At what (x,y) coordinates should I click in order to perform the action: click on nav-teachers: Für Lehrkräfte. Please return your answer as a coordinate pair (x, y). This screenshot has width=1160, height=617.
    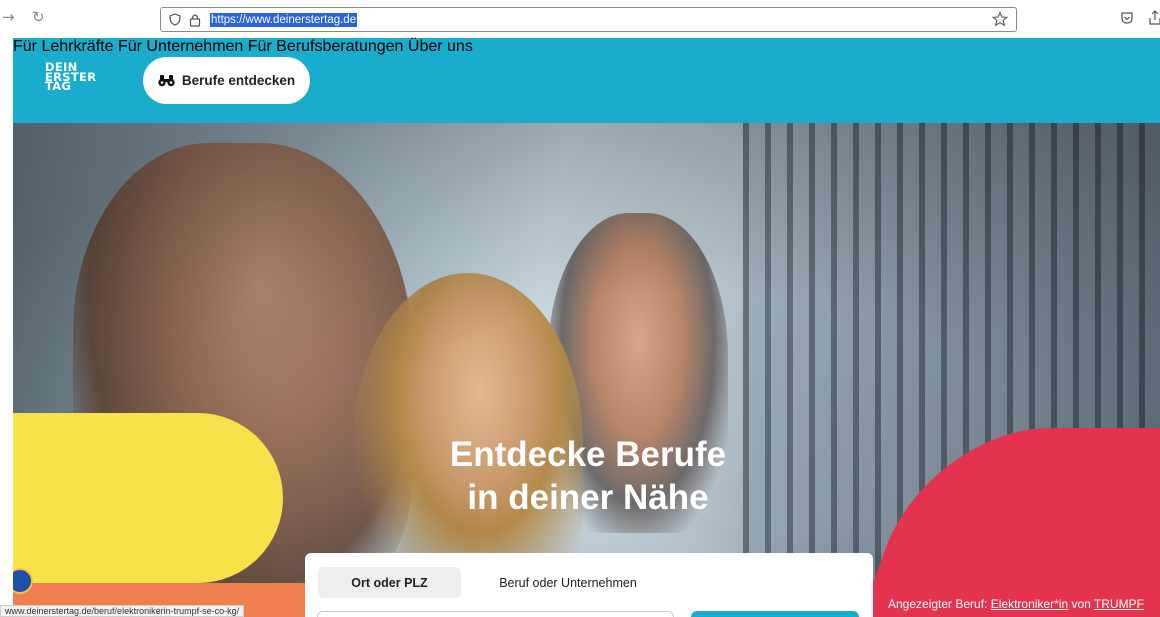
    Looking at the image, I should click on (63, 46).